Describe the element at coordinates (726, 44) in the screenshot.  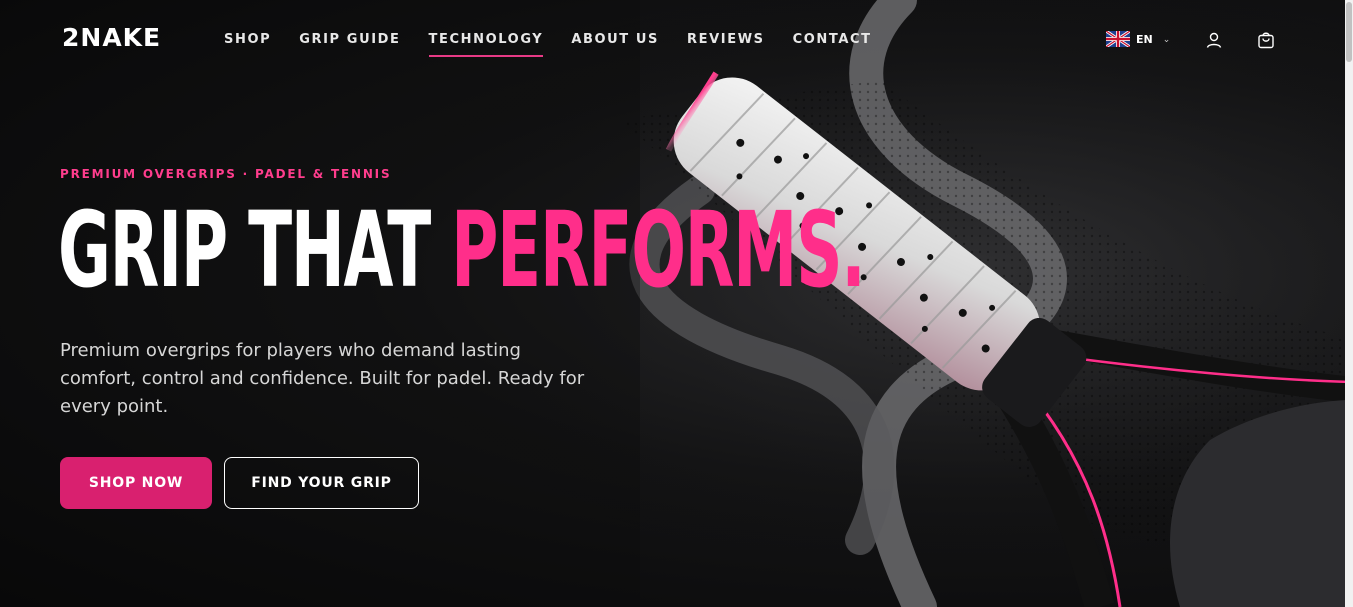
I see `nav-item-reviews: REVIEWS` at that location.